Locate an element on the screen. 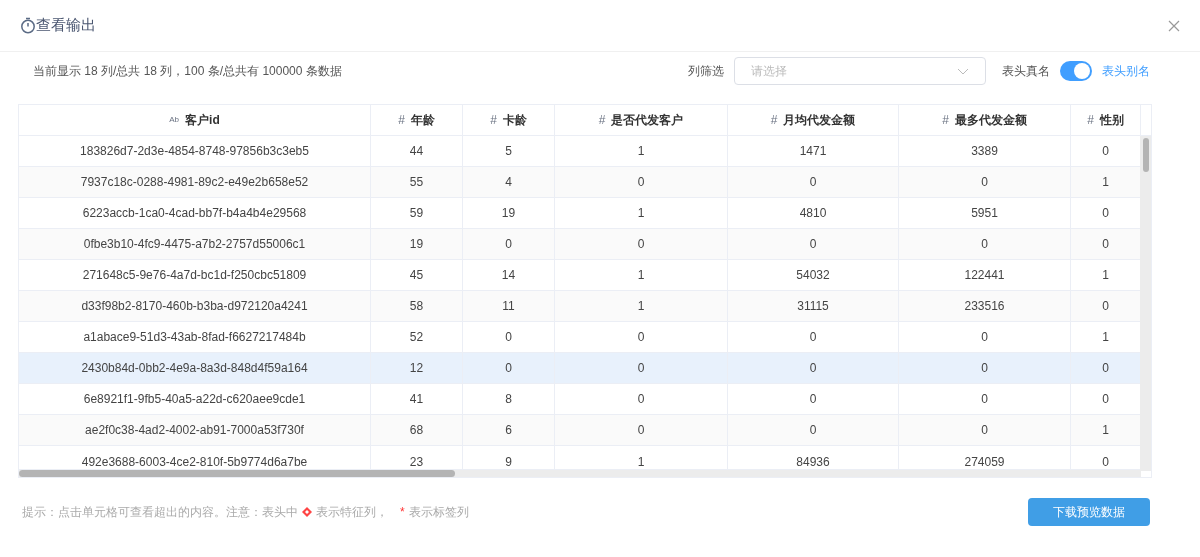 Image resolution: width=1200 pixels, height=557 pixels. table-cell: 14 is located at coordinates (509, 275).